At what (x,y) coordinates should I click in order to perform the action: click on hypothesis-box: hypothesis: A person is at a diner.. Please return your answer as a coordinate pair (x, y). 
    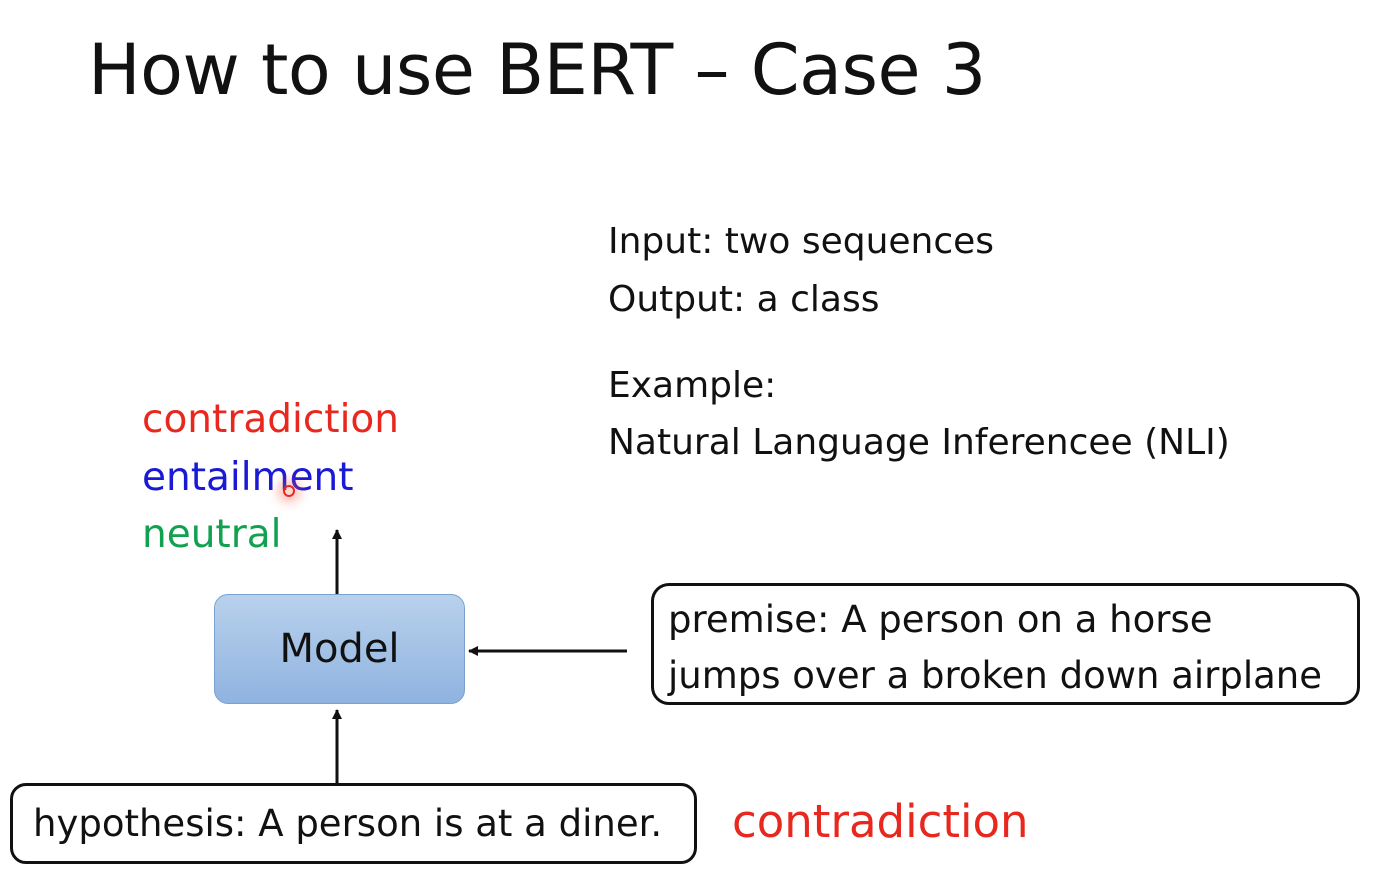
    Looking at the image, I should click on (353, 823).